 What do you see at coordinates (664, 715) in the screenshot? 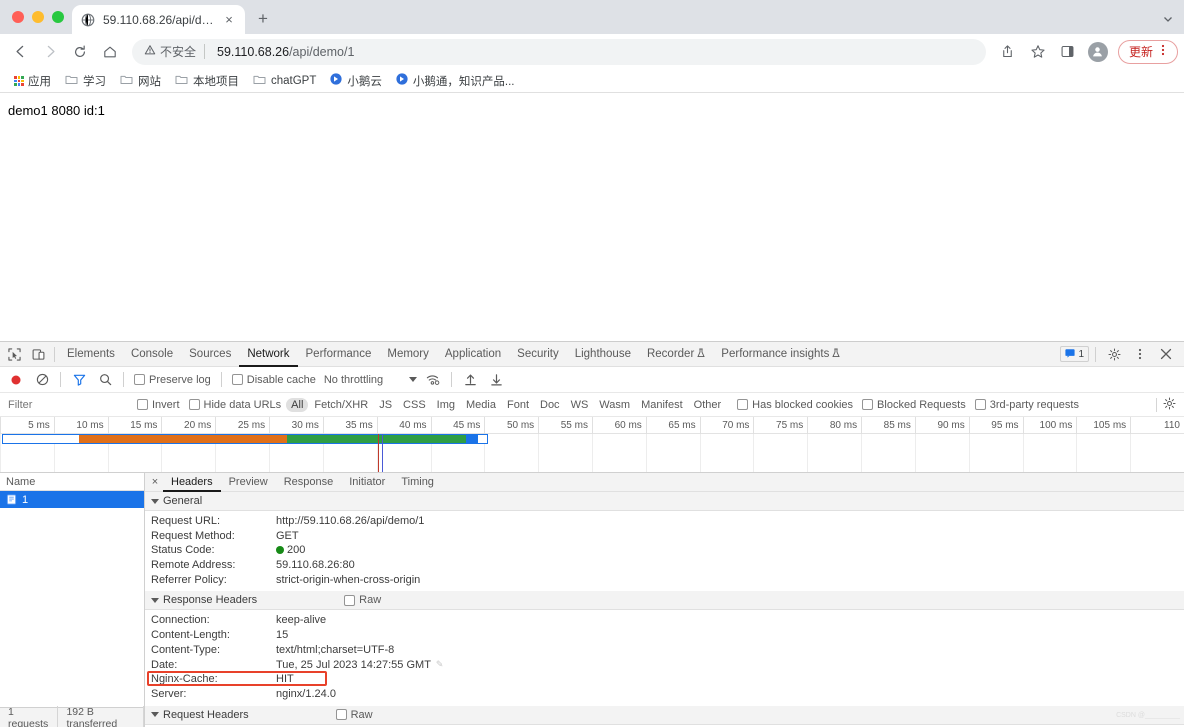
I see `headers-section-header: Request Headers Raw` at bounding box center [664, 715].